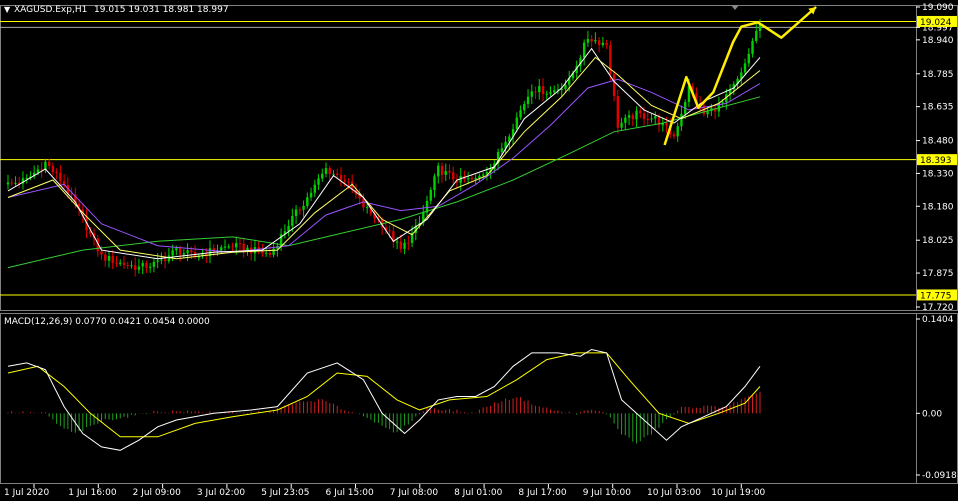 The image size is (958, 501). I want to click on price-tick-label: 19.090, so click(938, 8).